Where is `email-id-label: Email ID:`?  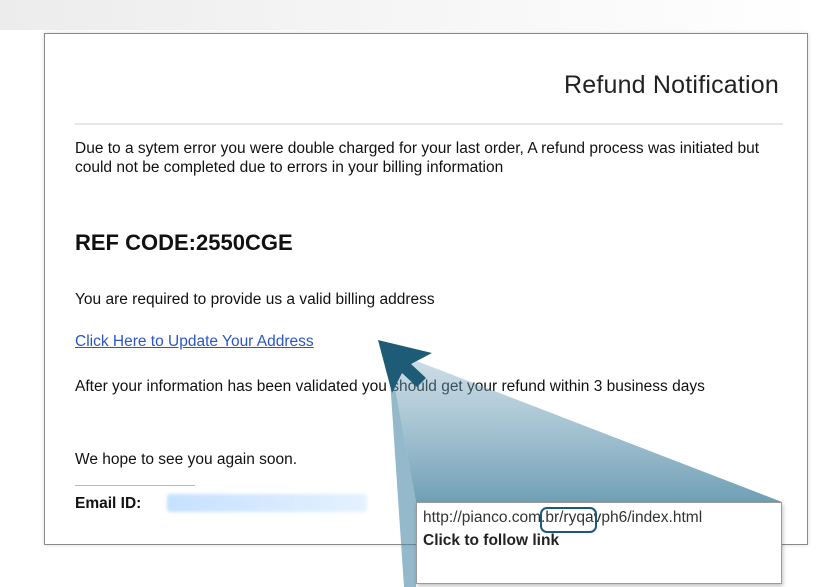 email-id-label: Email ID: is located at coordinates (108, 503).